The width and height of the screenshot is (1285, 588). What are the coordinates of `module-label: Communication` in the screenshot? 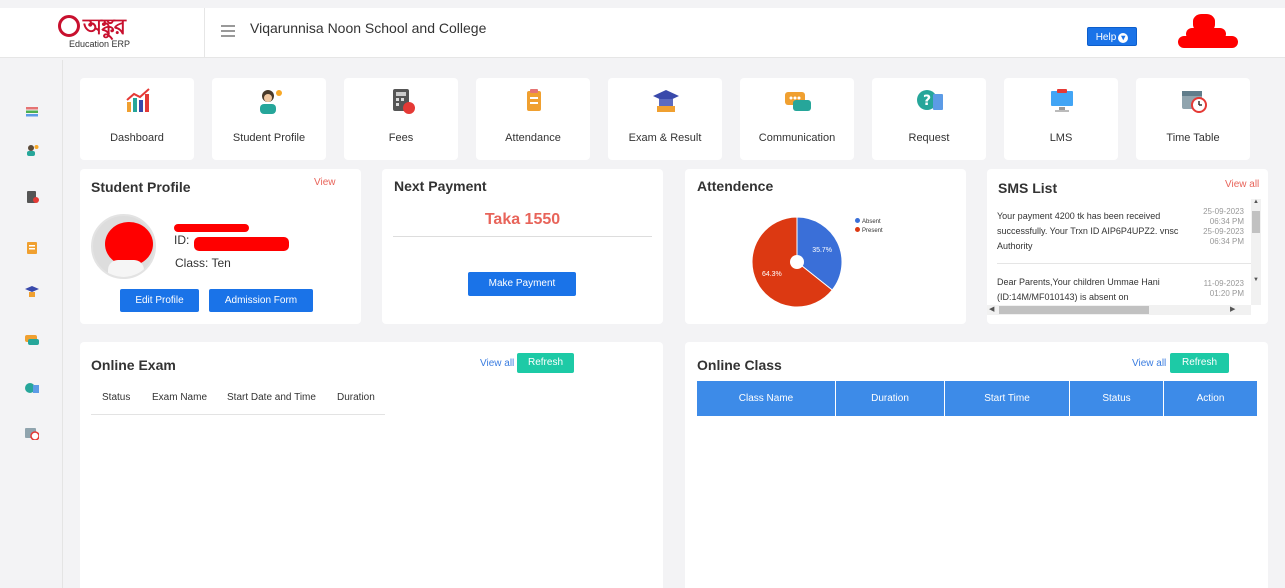 It's located at (797, 138).